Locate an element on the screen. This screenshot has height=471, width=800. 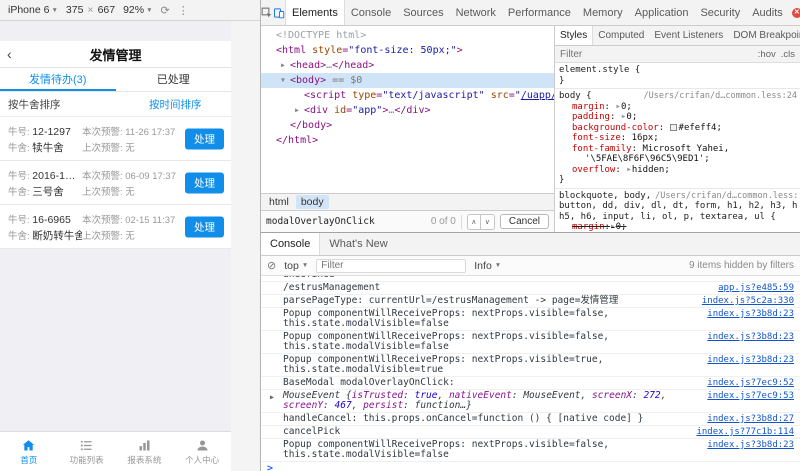
color-swatch is located at coordinates (673, 127).